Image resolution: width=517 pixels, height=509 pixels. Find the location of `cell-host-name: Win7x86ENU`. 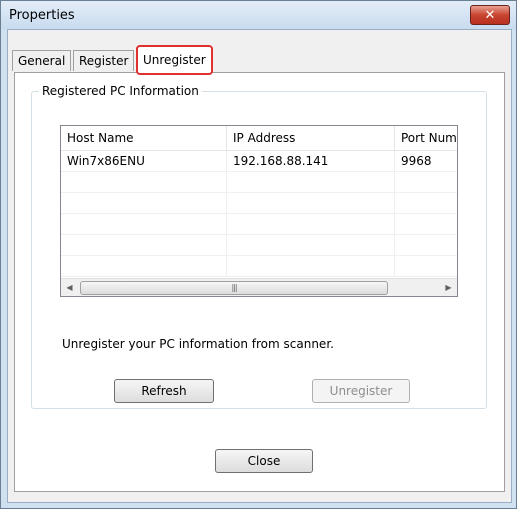

cell-host-name: Win7x86ENU is located at coordinates (144, 161).